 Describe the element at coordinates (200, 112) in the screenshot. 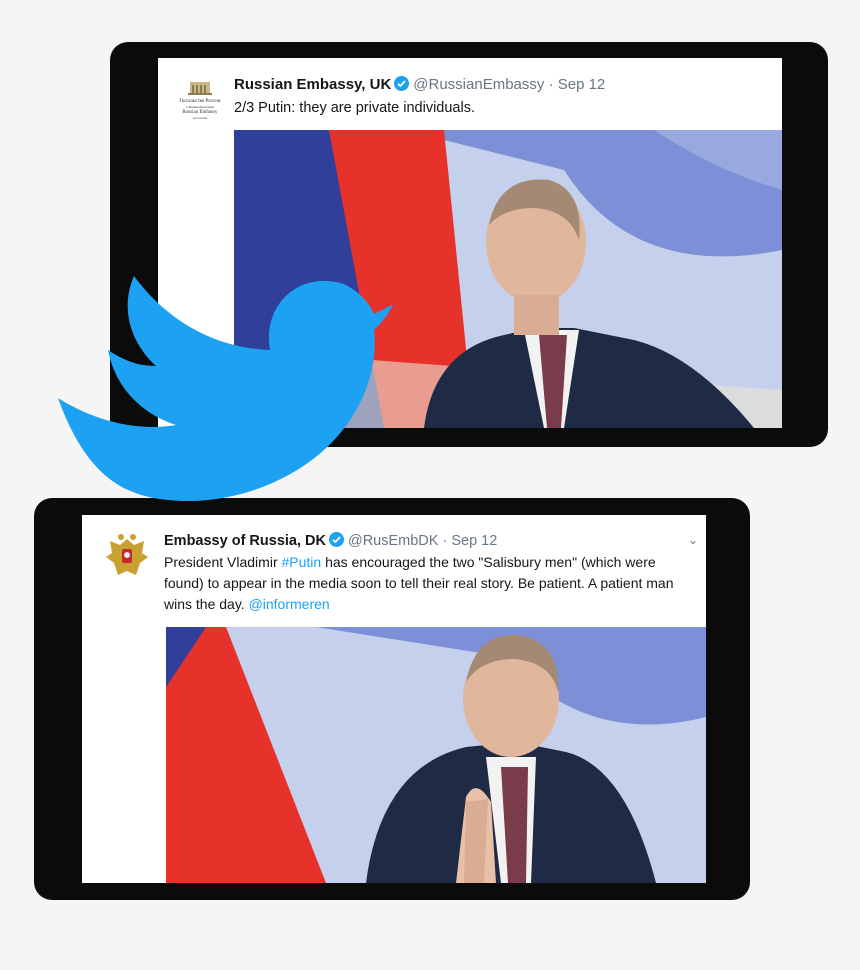

I see `avatar-line-3: Russian Embassy` at that location.